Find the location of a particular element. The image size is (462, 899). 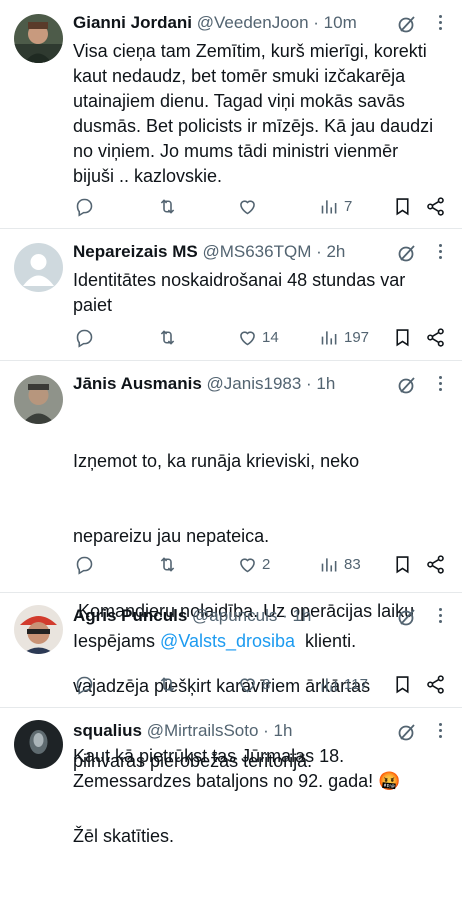

author-name: Agris Punculs is located at coordinates (130, 615).